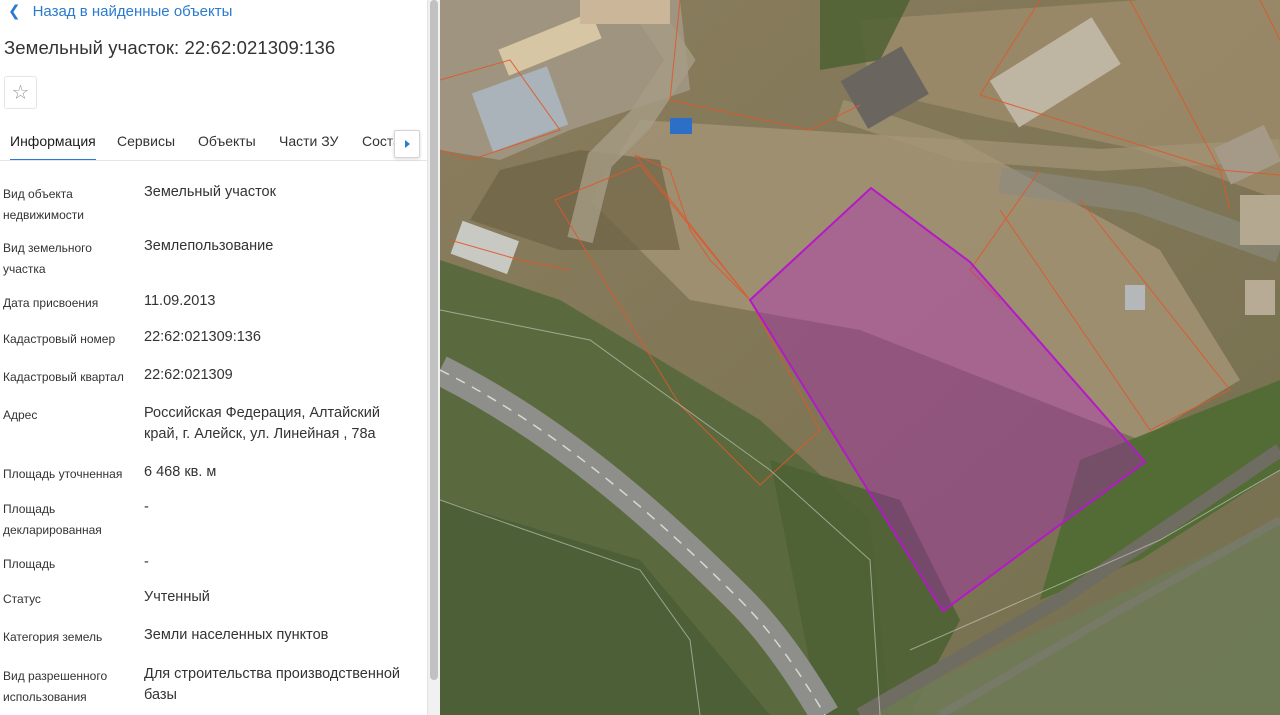  I want to click on property-value: Землепользование, so click(209, 246).